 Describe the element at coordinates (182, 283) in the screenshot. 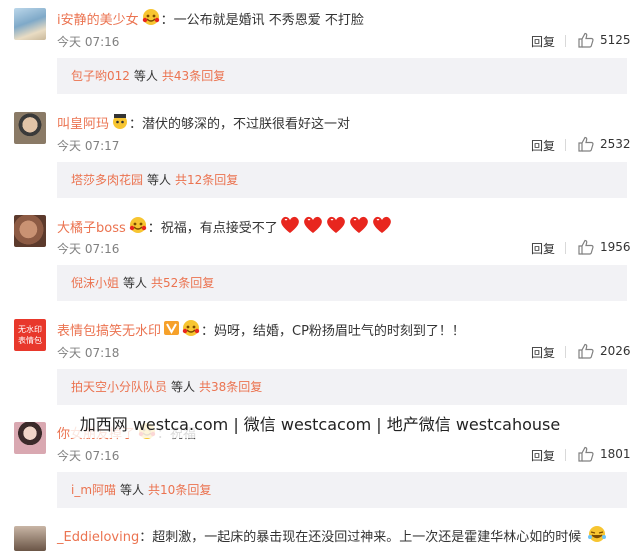

I see `sub-reply-count-link: 共52条回复` at that location.